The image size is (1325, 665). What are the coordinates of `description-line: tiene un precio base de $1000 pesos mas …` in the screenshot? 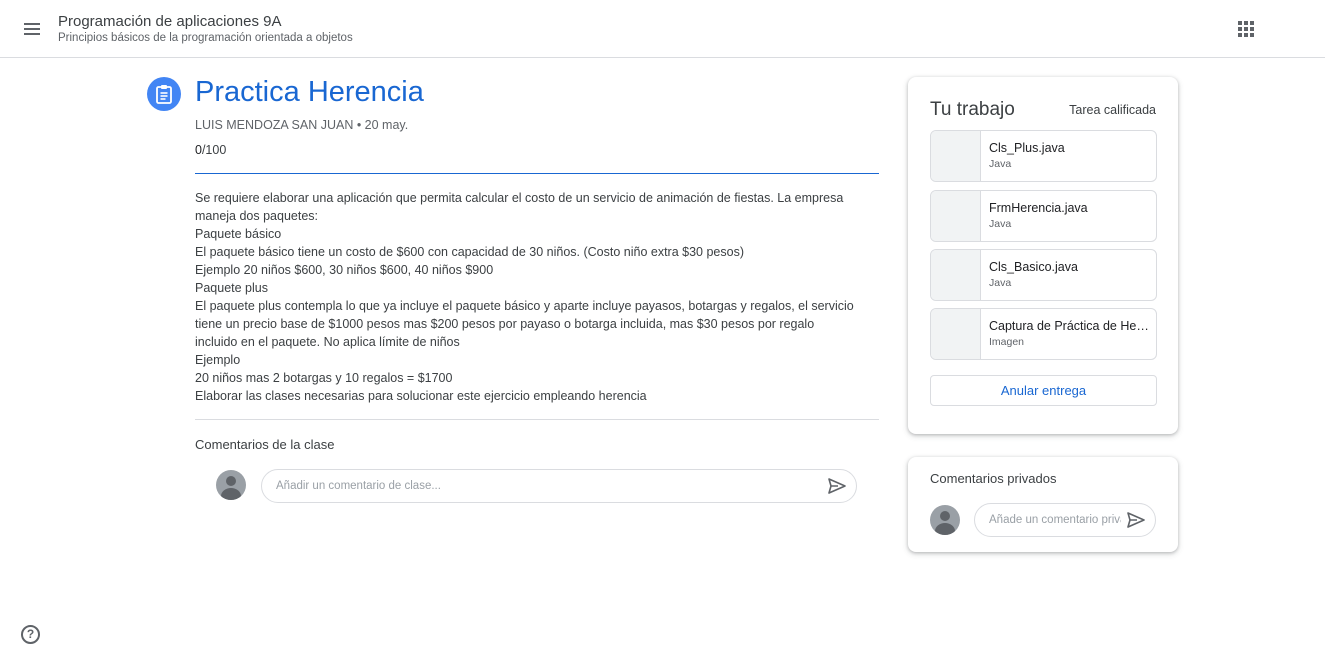 It's located at (505, 324).